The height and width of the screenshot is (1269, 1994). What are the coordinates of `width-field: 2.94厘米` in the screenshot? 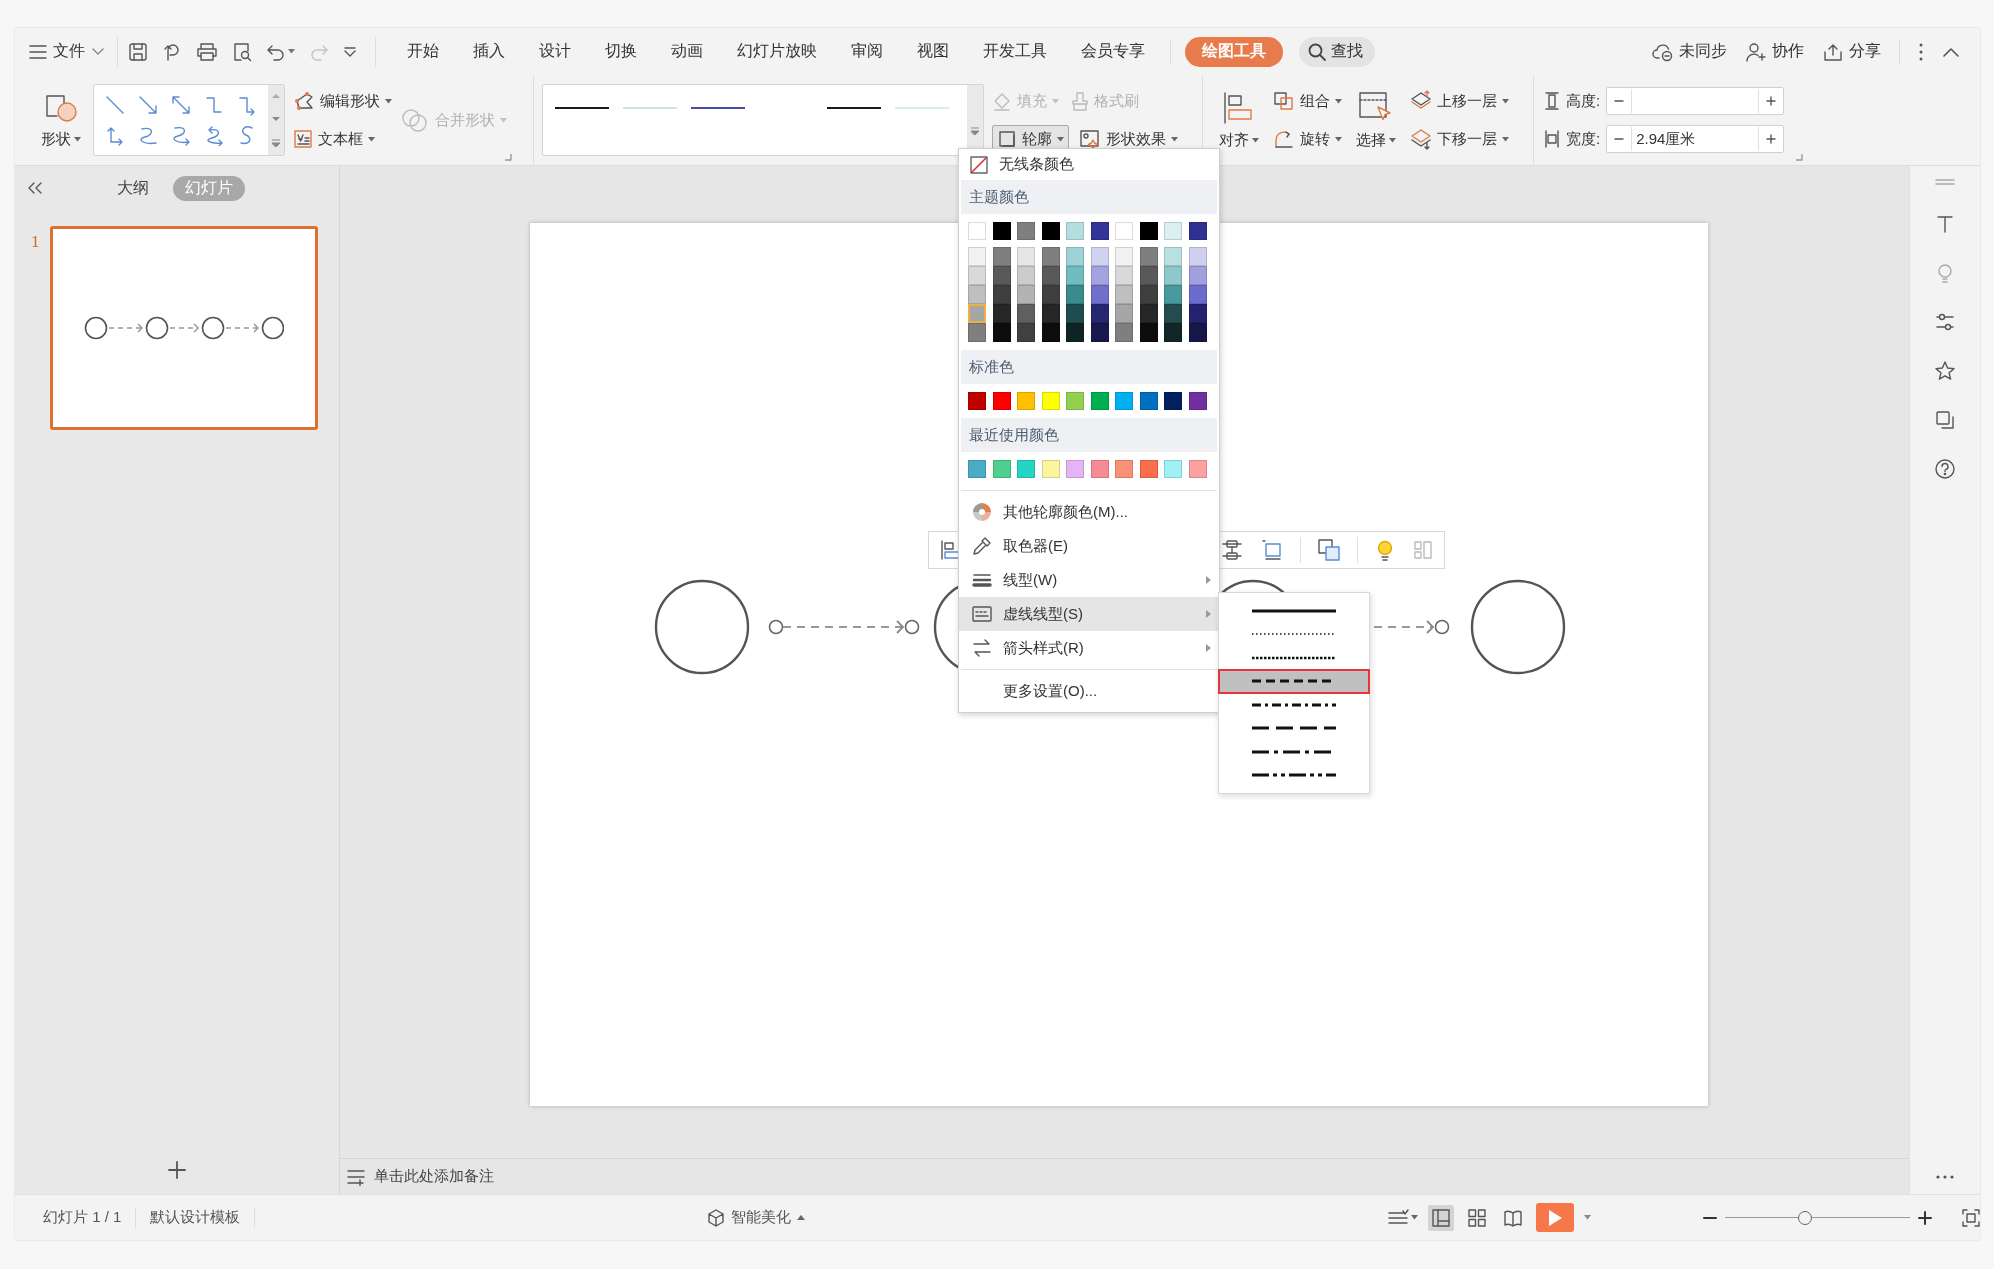 It's located at (1695, 139).